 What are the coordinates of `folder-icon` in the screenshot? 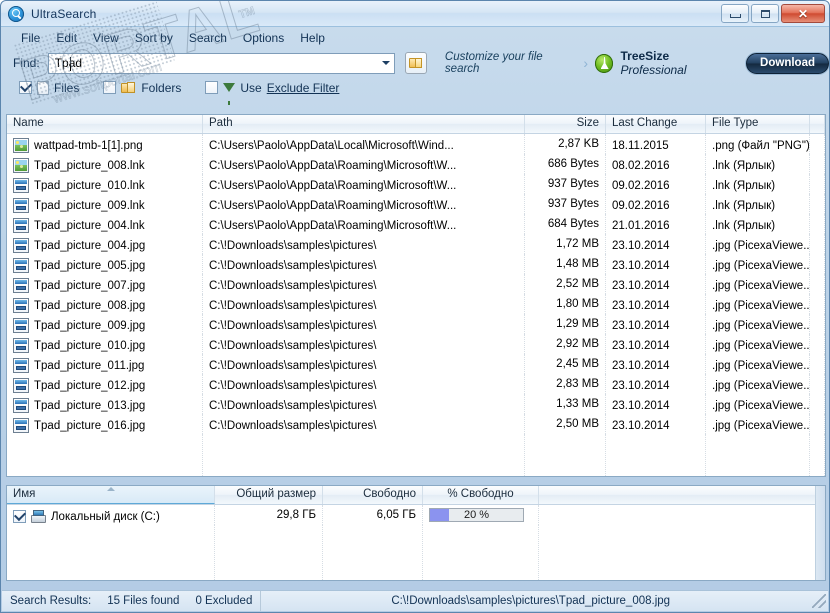 It's located at (128, 87).